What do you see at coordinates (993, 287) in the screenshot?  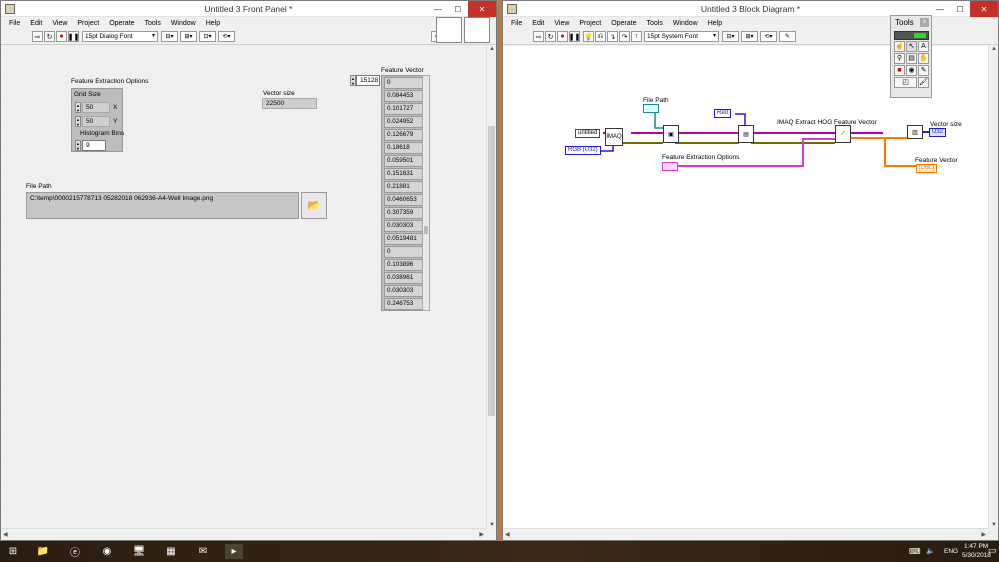 I see `block-diagram-vscroll: ▲ ▼` at bounding box center [993, 287].